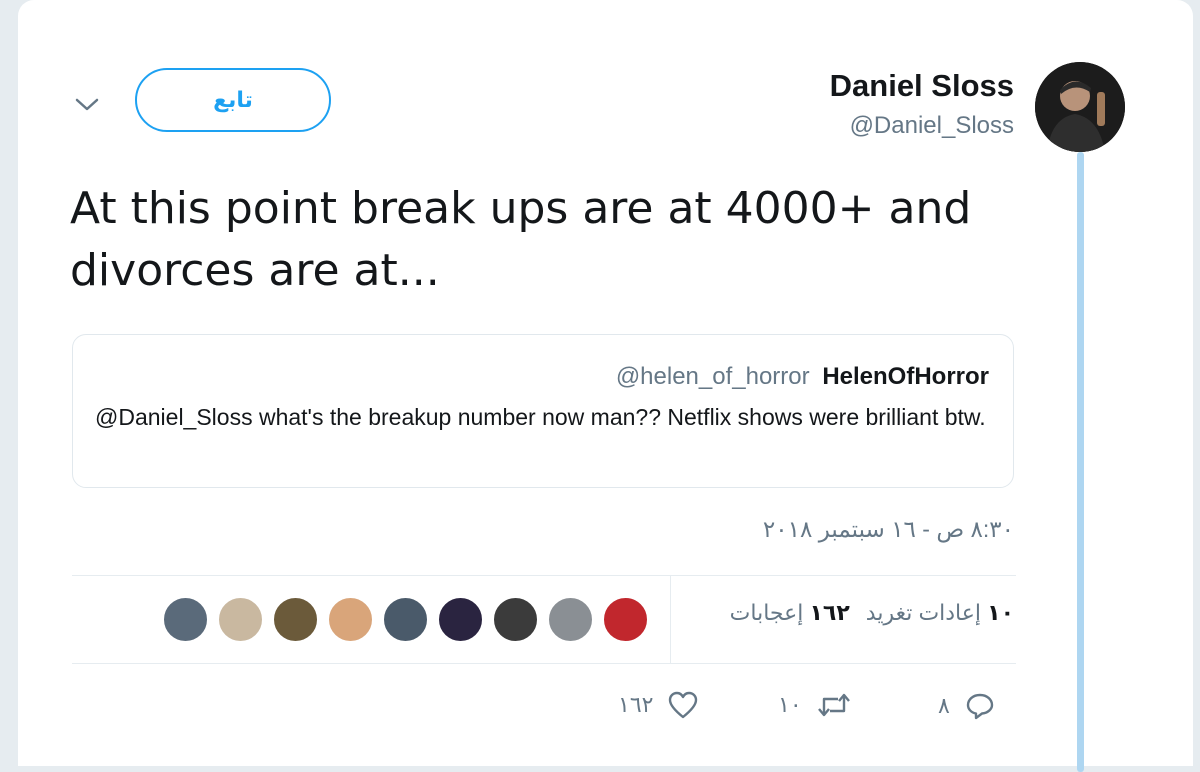  What do you see at coordinates (683, 705) in the screenshot?
I see `heart-icon` at bounding box center [683, 705].